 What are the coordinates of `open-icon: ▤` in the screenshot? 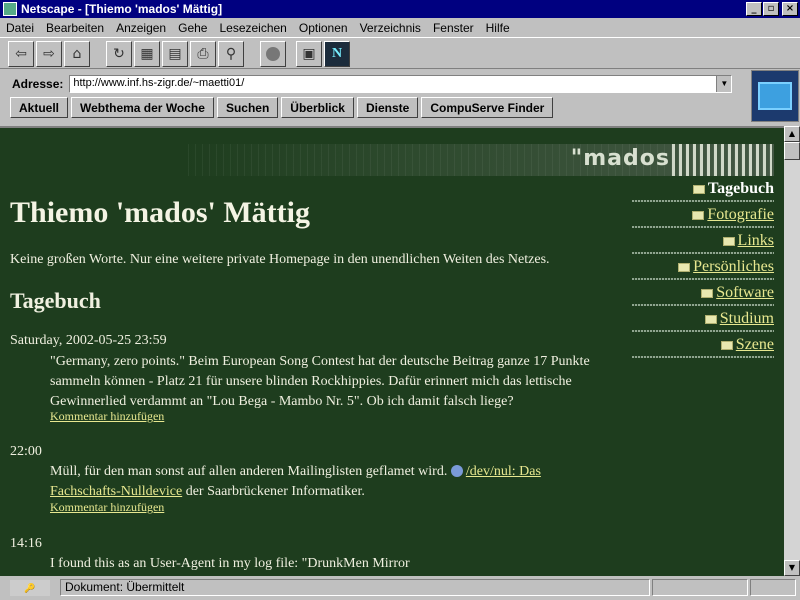 It's located at (175, 54).